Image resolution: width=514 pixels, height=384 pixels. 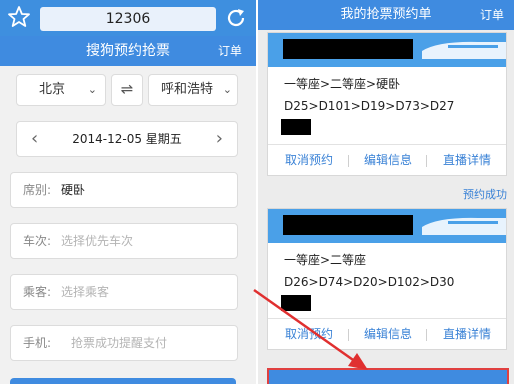 I want to click on to-city-value: 呼和浩特, so click(x=186, y=89).